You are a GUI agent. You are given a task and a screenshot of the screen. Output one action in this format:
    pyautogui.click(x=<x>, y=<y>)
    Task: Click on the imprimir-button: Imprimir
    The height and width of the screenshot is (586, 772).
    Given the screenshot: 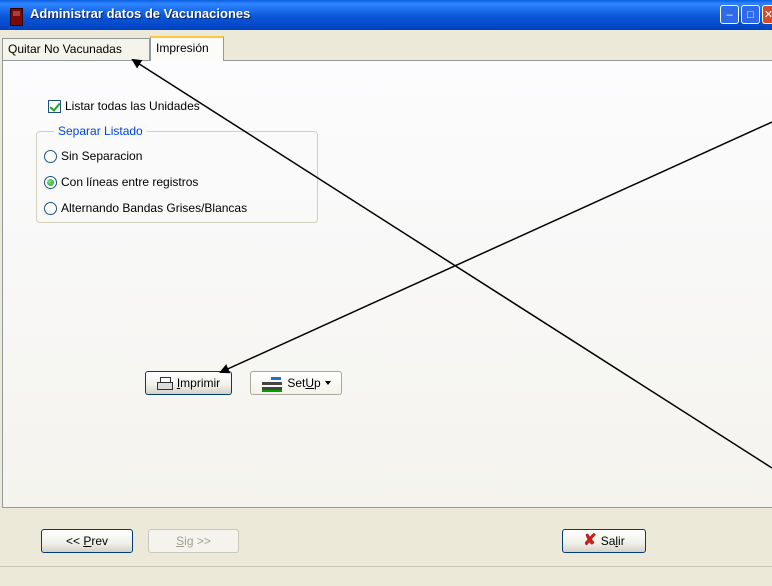 What is the action you would take?
    pyautogui.click(x=188, y=383)
    